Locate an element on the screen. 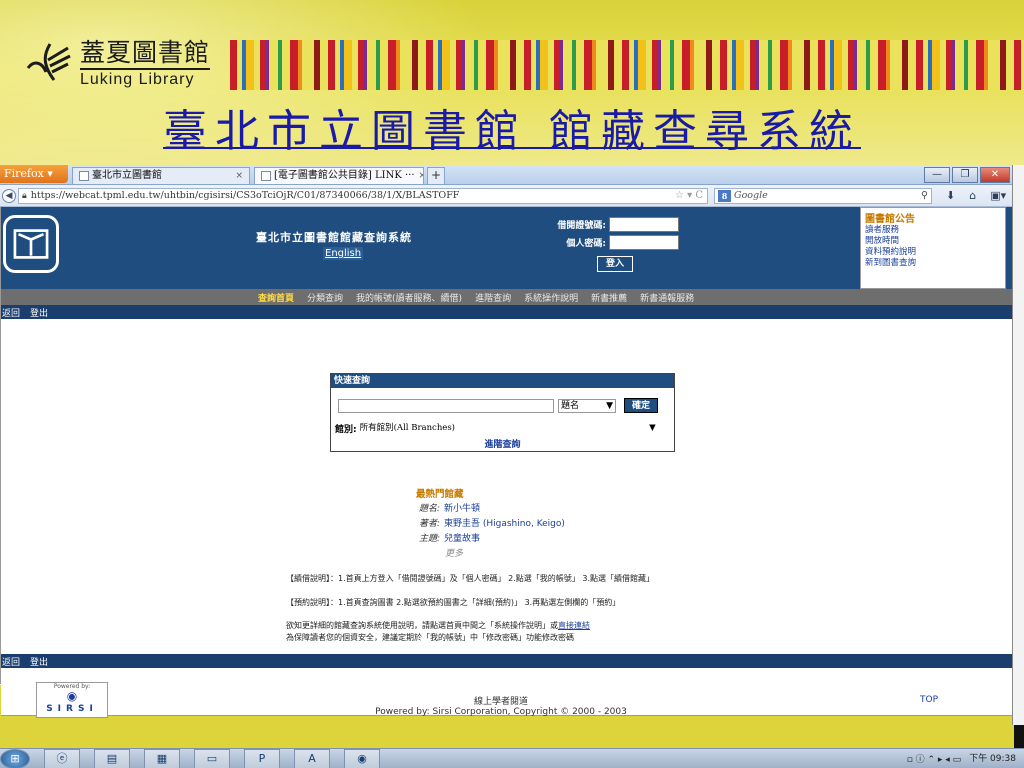 This screenshot has height=768, width=1024. notice-link-new-books: 新到圖書查詢 is located at coordinates (933, 263).